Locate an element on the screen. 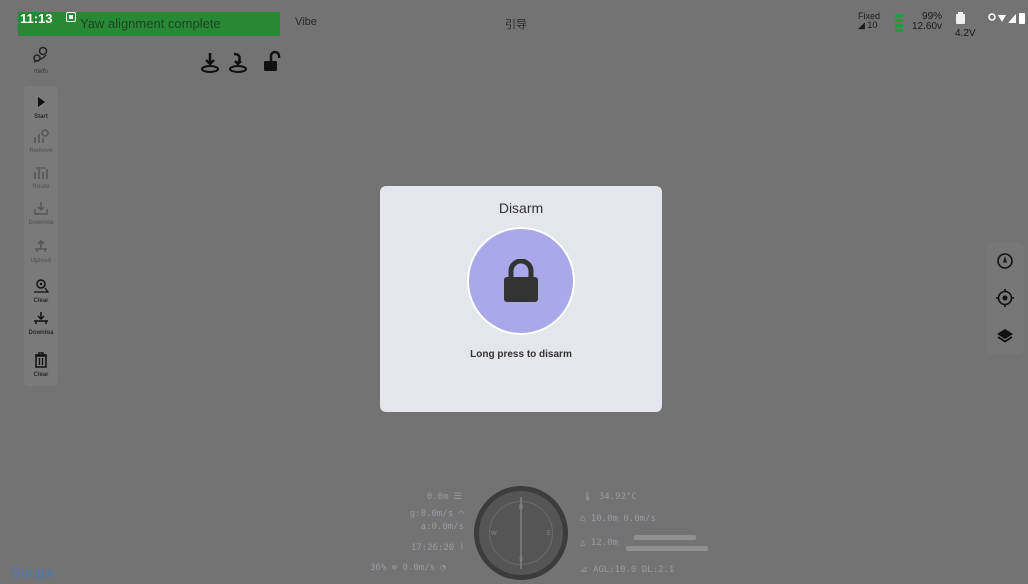  notification-icon is located at coordinates (71, 17).